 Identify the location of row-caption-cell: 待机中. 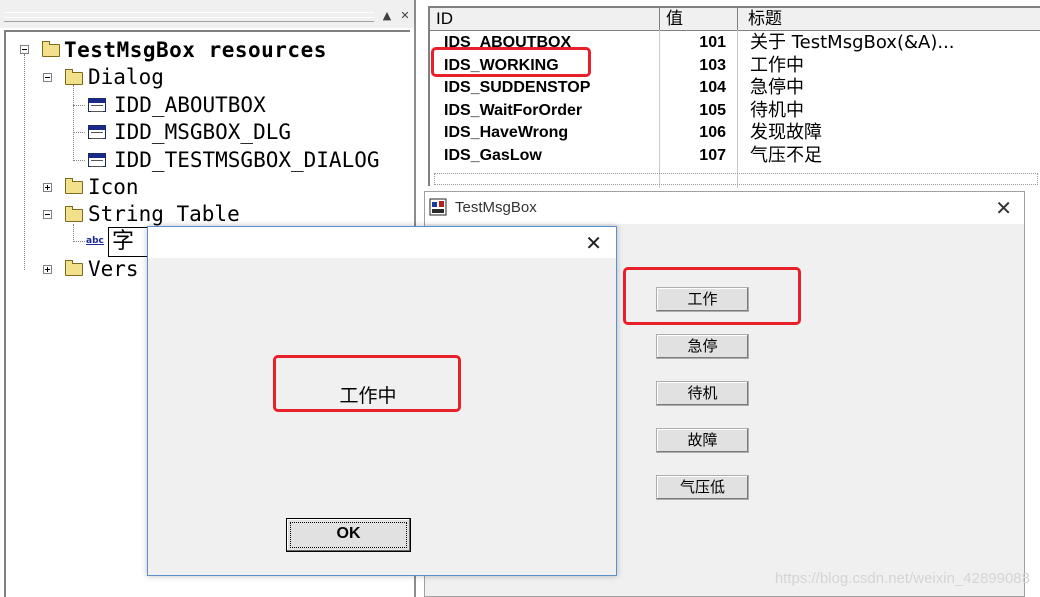
(777, 110).